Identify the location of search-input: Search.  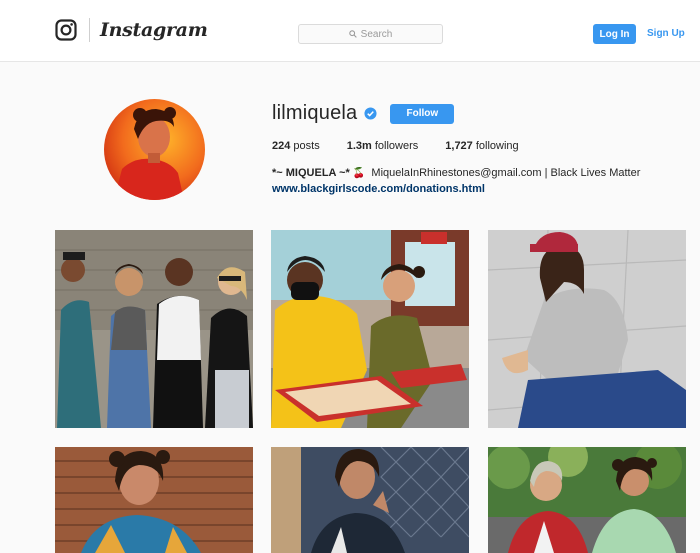
(370, 34).